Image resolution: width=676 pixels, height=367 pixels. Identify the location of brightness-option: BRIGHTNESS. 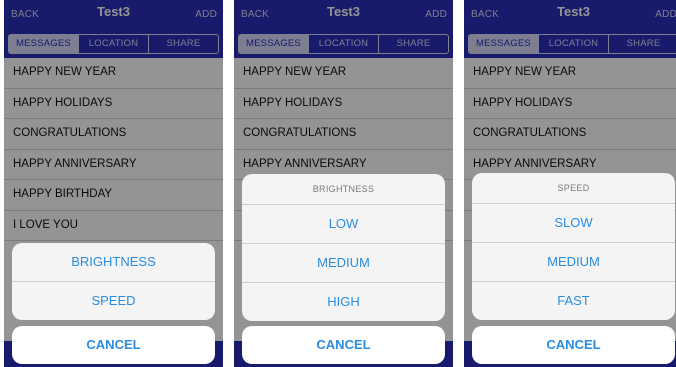
(113, 262).